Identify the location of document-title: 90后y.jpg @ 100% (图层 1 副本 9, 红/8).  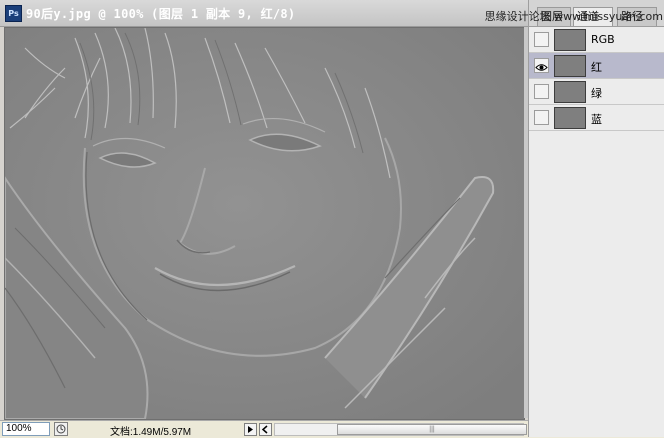
(161, 14).